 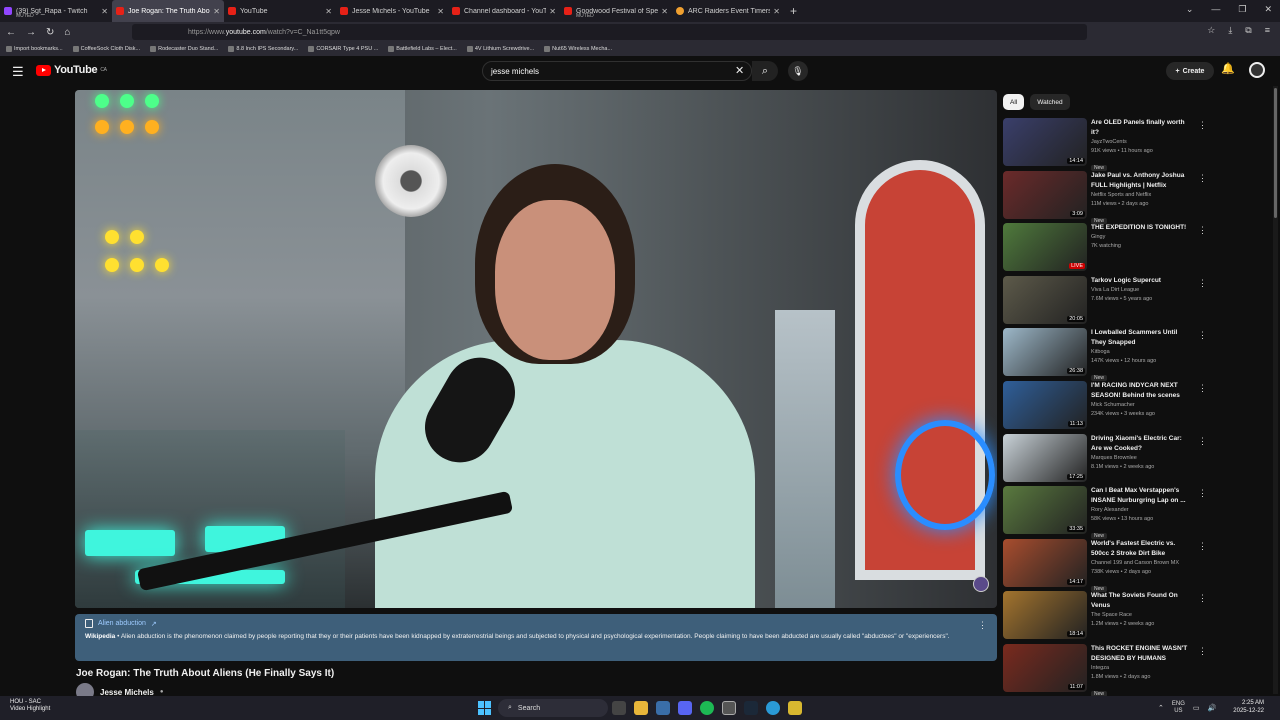 What do you see at coordinates (751, 708) in the screenshot?
I see `steam-icon` at bounding box center [751, 708].